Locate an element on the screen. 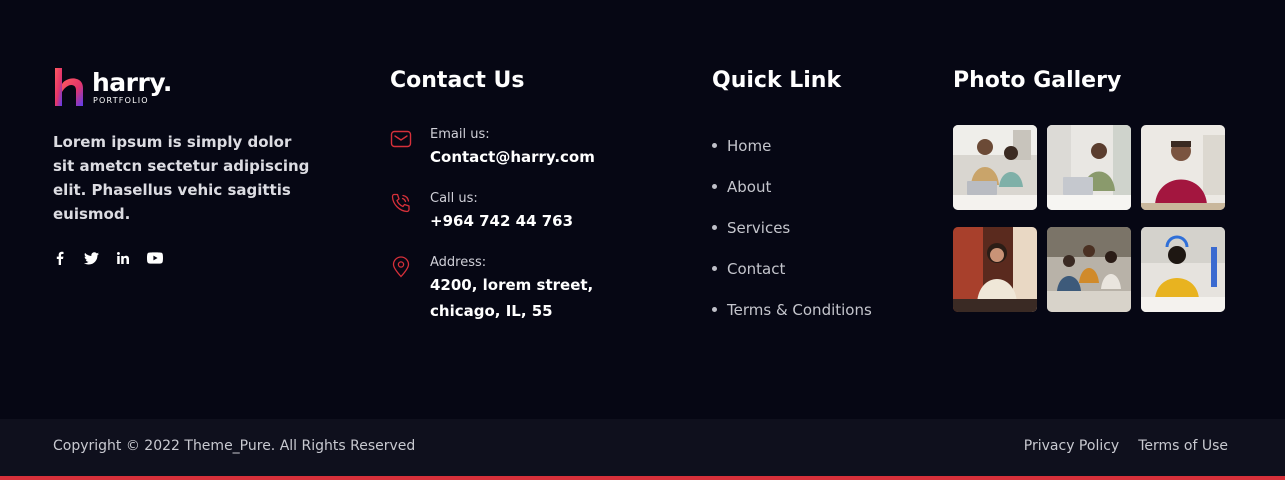 The image size is (1285, 480). quick-link-label: Contact is located at coordinates (756, 268).